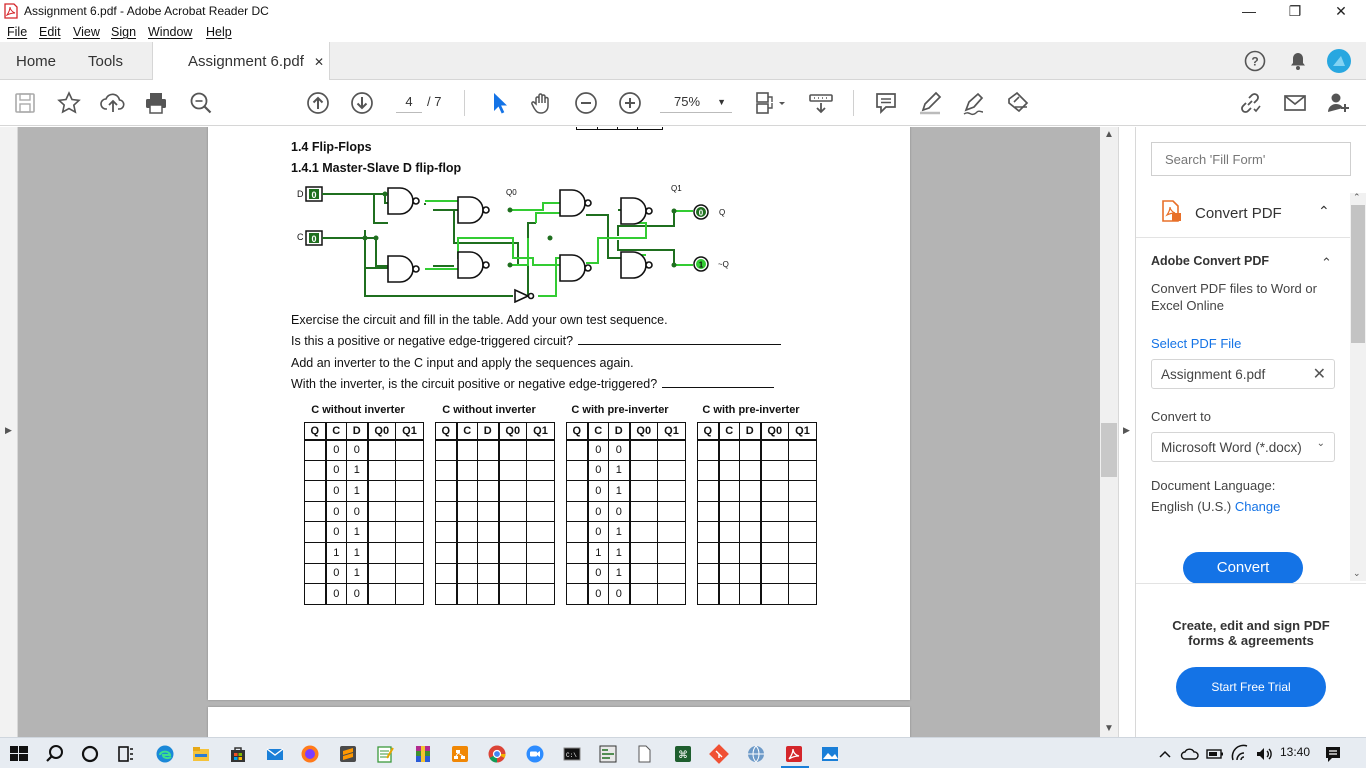 This screenshot has height=768, width=1366. Describe the element at coordinates (362, 103) in the screenshot. I see `page-down-icon` at that location.